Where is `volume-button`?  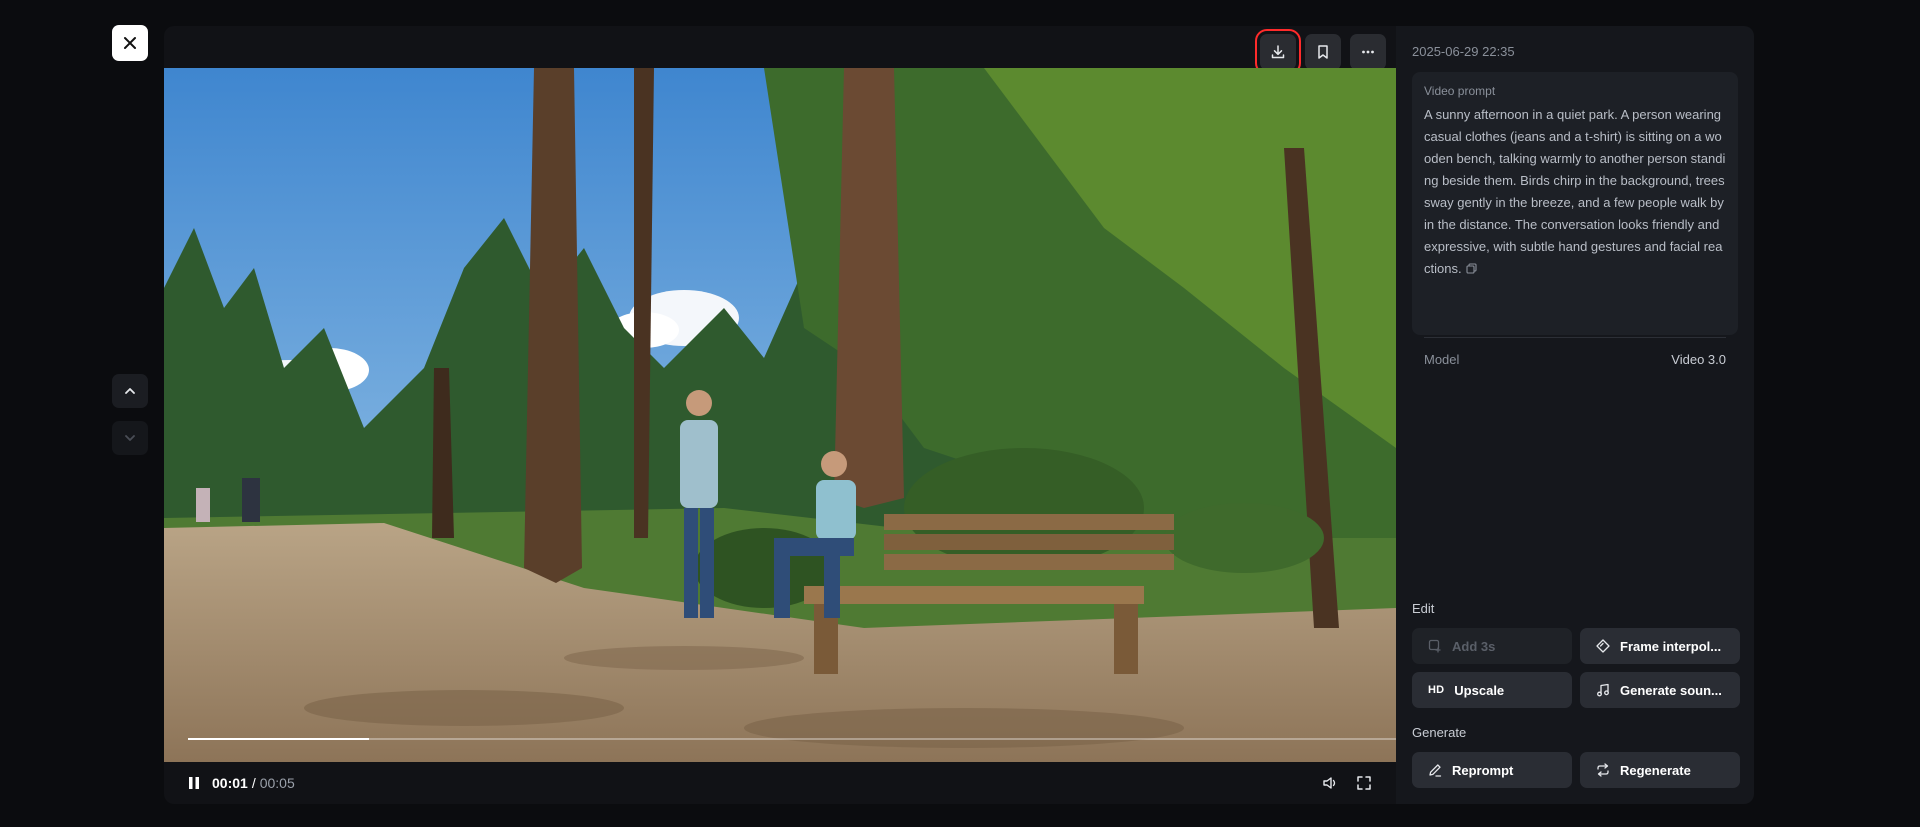
volume-button is located at coordinates (1330, 783).